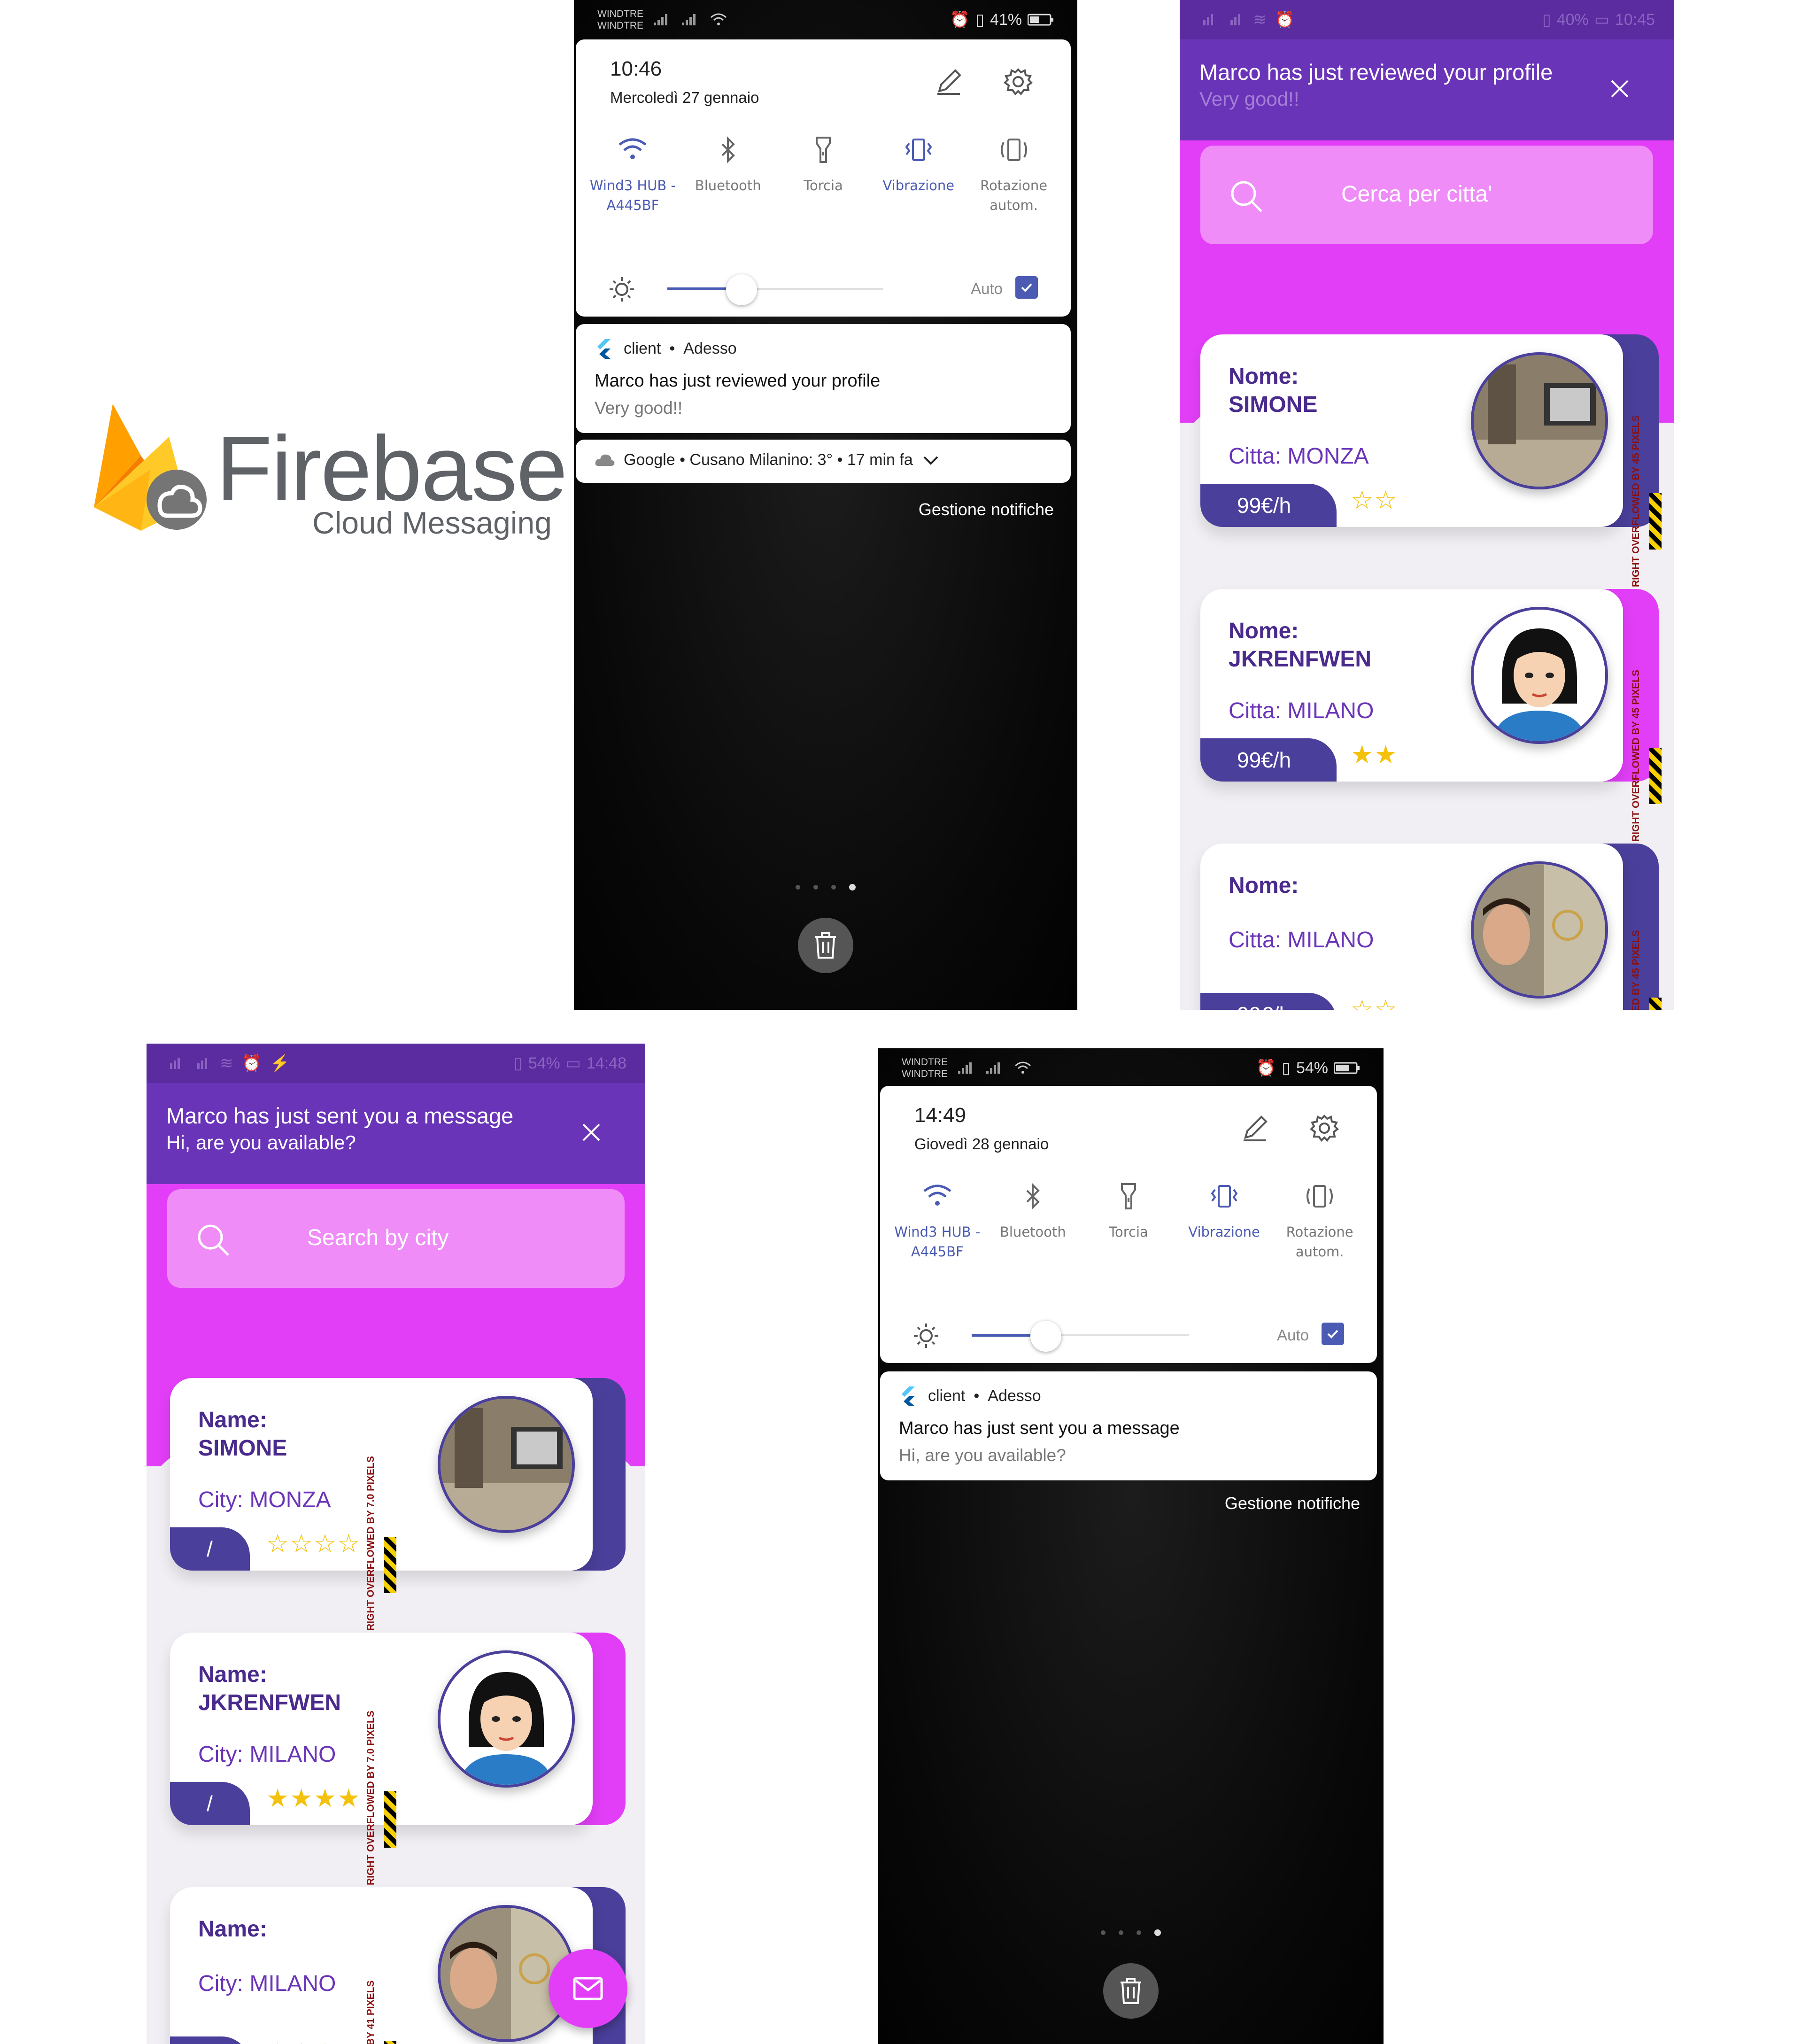 This screenshot has width=1809, height=2044. Describe the element at coordinates (270, 1688) in the screenshot. I see `card-name: Name: JKRENFWEN` at that location.